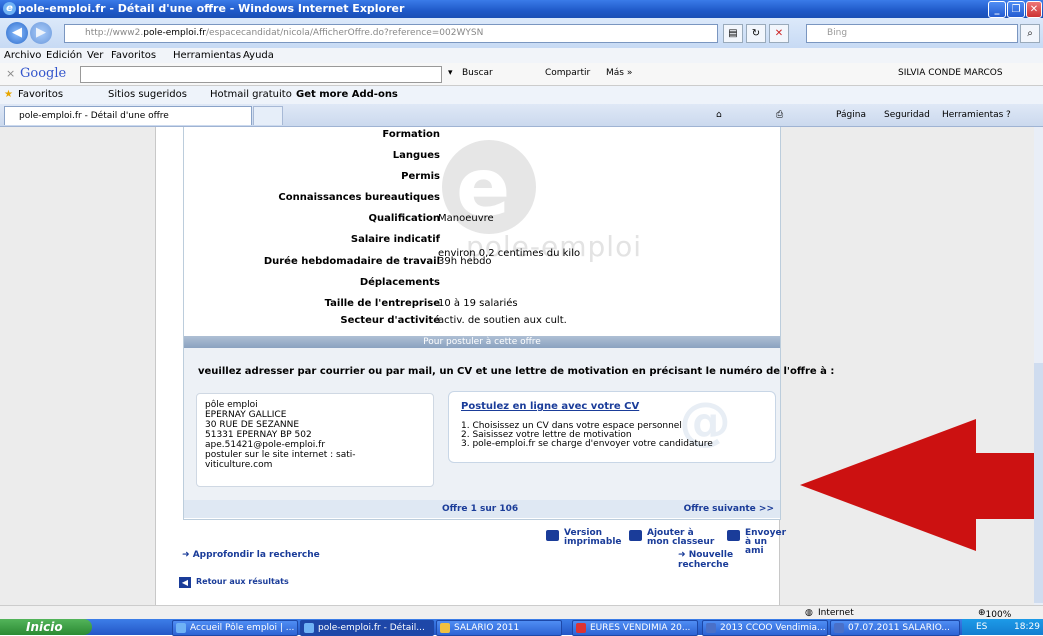 This screenshot has height=636, width=1043. Describe the element at coordinates (711, 628) in the screenshot. I see `word-icon` at that location.